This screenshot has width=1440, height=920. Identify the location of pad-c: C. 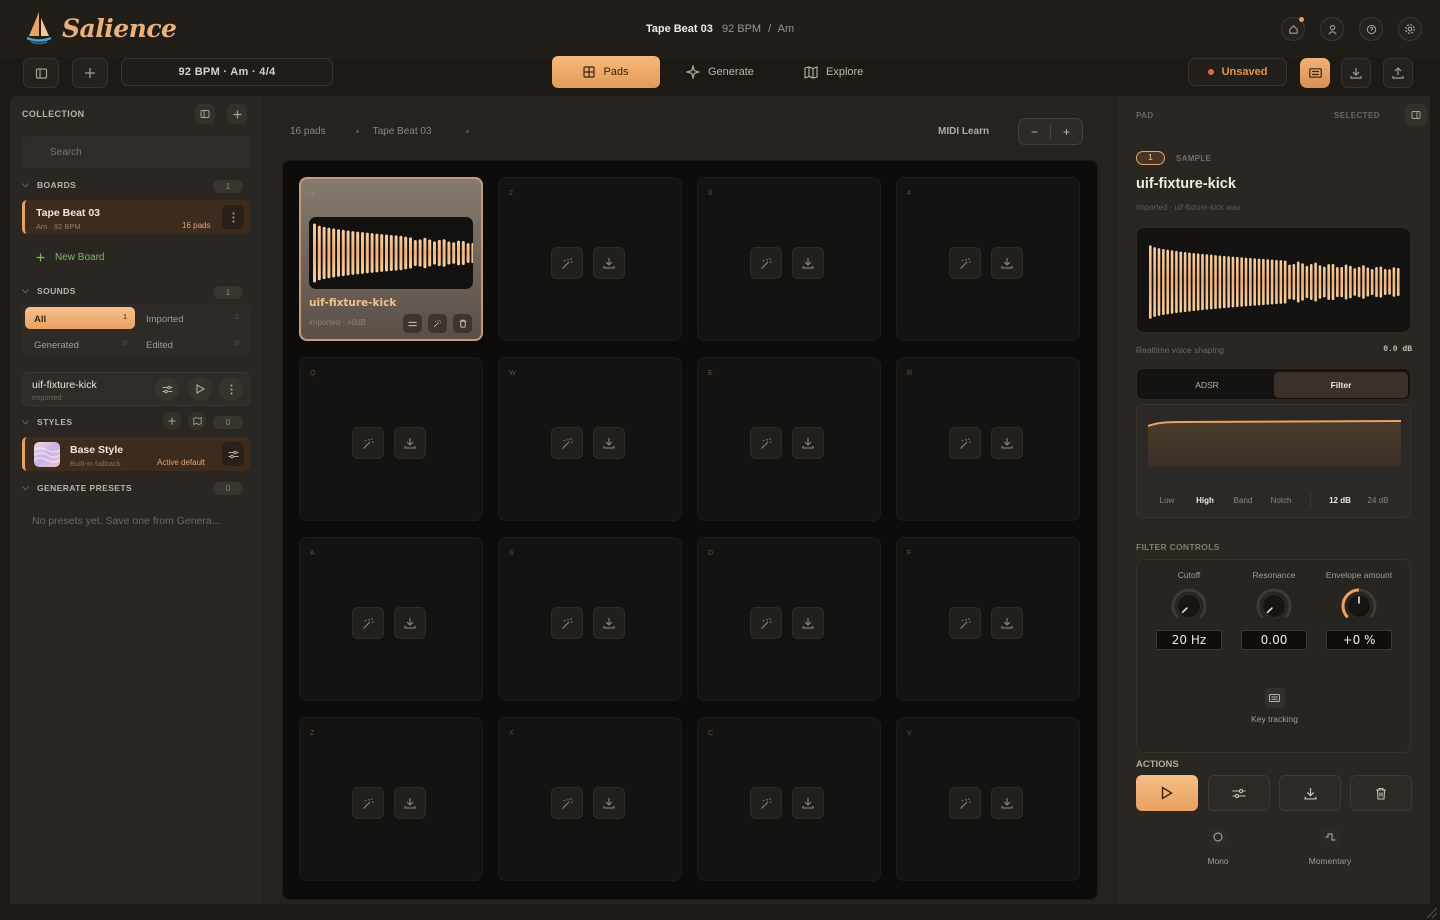
(789, 799).